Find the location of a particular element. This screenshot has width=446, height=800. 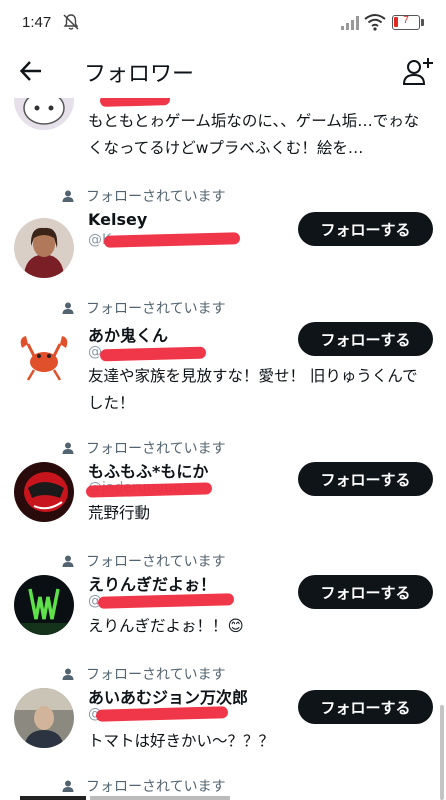

user-bio: えりんぎだよぉ！！😊 is located at coordinates (166, 626).